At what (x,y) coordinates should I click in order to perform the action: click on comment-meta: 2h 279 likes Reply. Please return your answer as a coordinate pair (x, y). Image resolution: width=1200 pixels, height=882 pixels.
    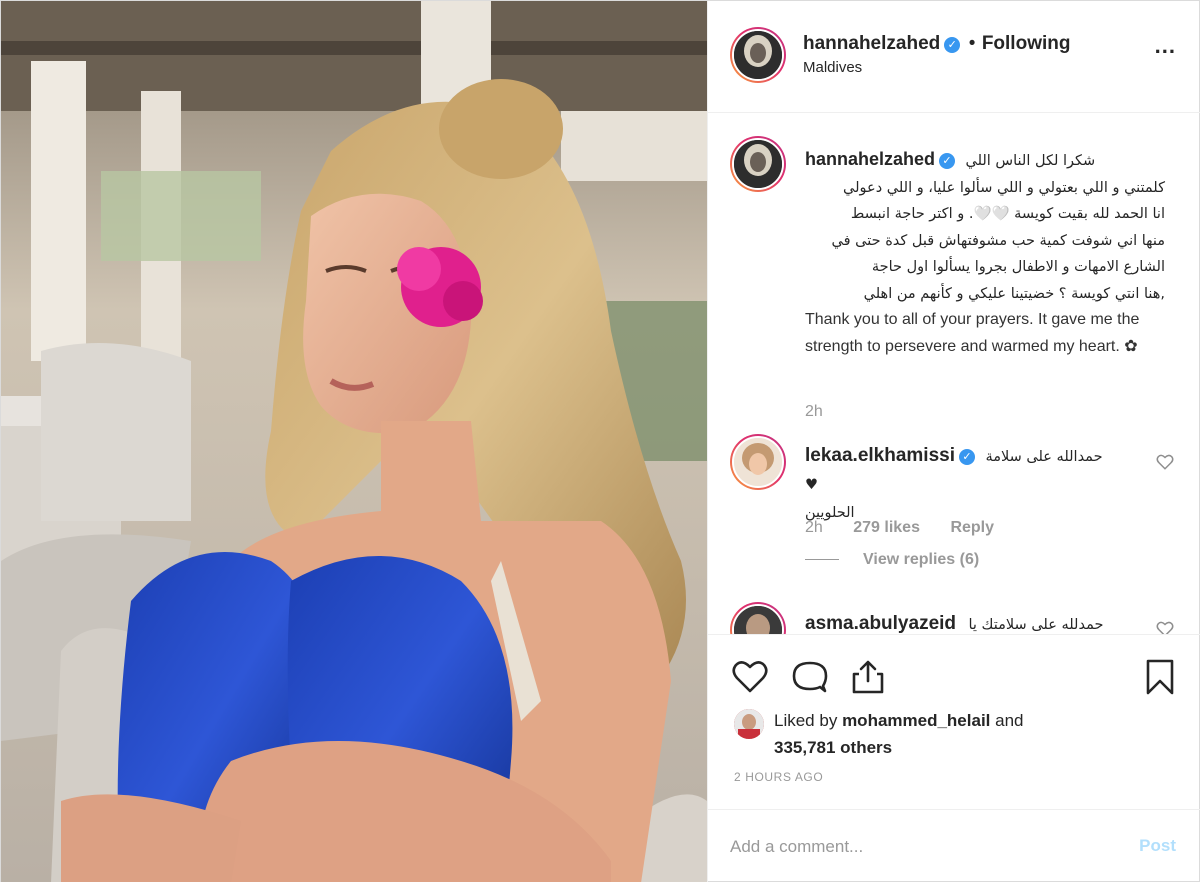
    Looking at the image, I should click on (912, 528).